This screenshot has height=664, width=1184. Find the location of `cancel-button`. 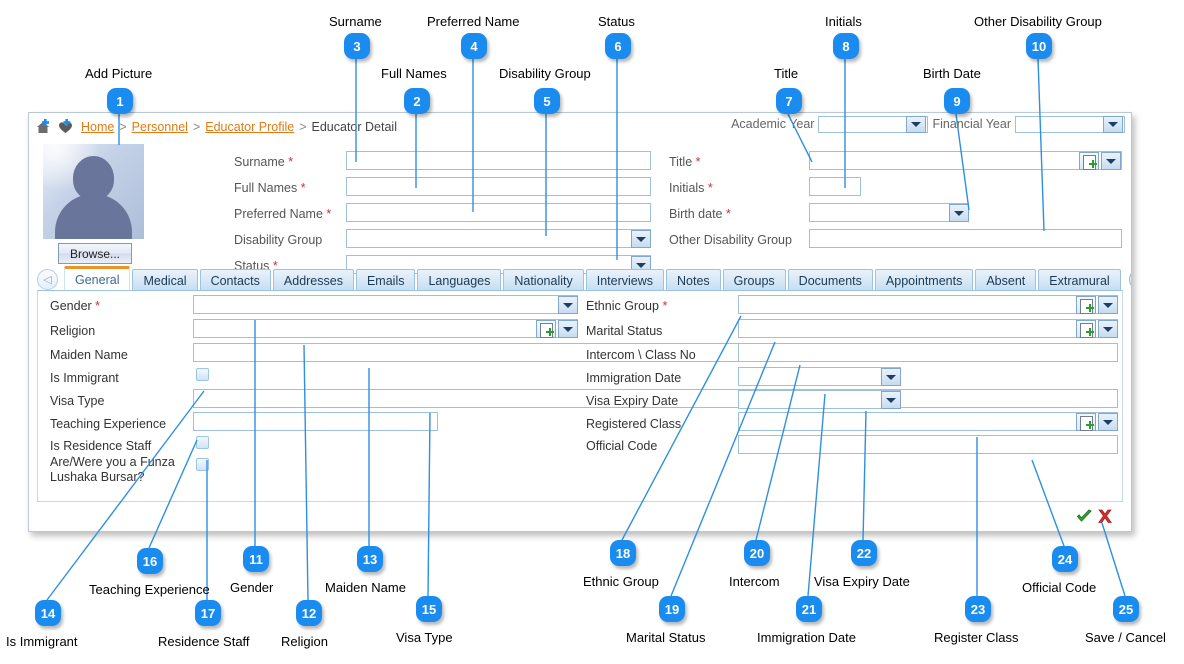

cancel-button is located at coordinates (1105, 516).